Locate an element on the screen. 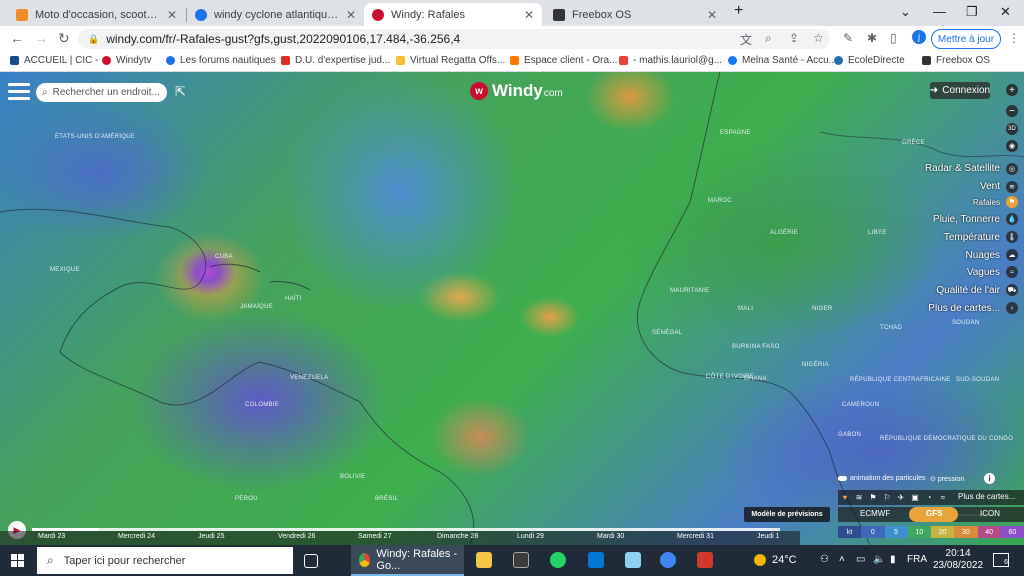 The height and width of the screenshot is (576, 1024). chrome-app-icon is located at coordinates (668, 560).